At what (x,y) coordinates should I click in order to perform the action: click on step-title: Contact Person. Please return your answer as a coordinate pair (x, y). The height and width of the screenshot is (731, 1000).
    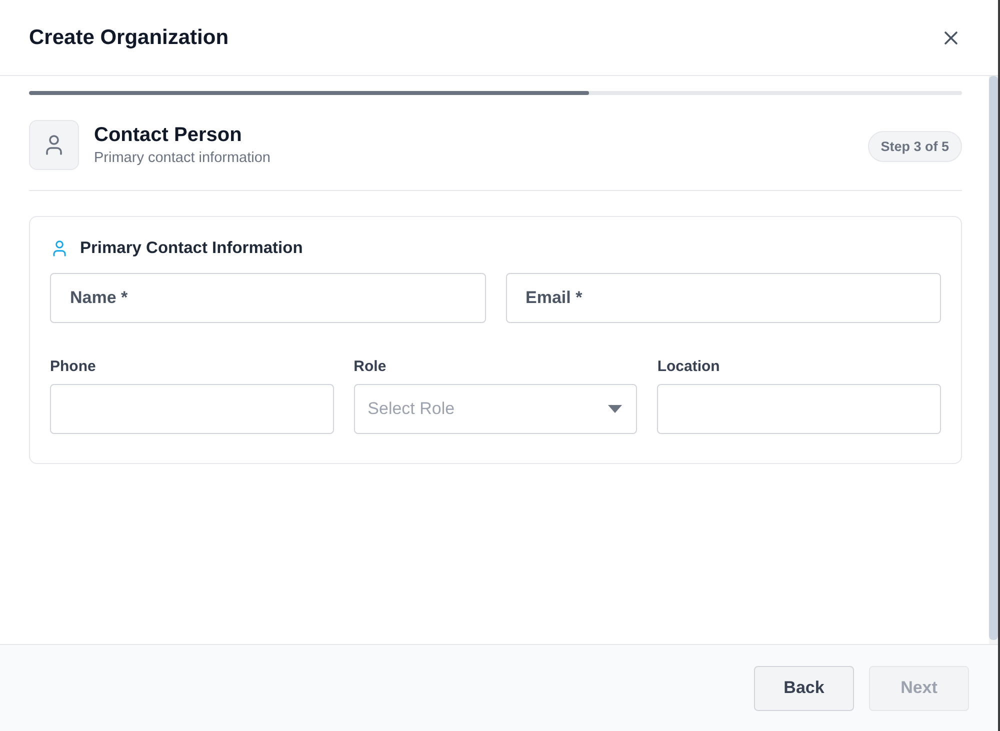
    Looking at the image, I should click on (168, 135).